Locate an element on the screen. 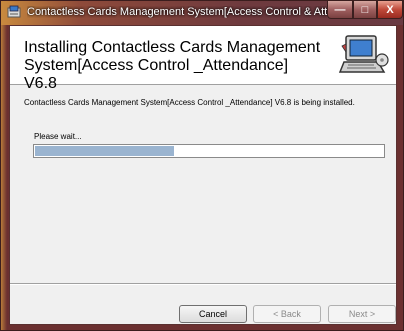  close-icon: X is located at coordinates (390, 9).